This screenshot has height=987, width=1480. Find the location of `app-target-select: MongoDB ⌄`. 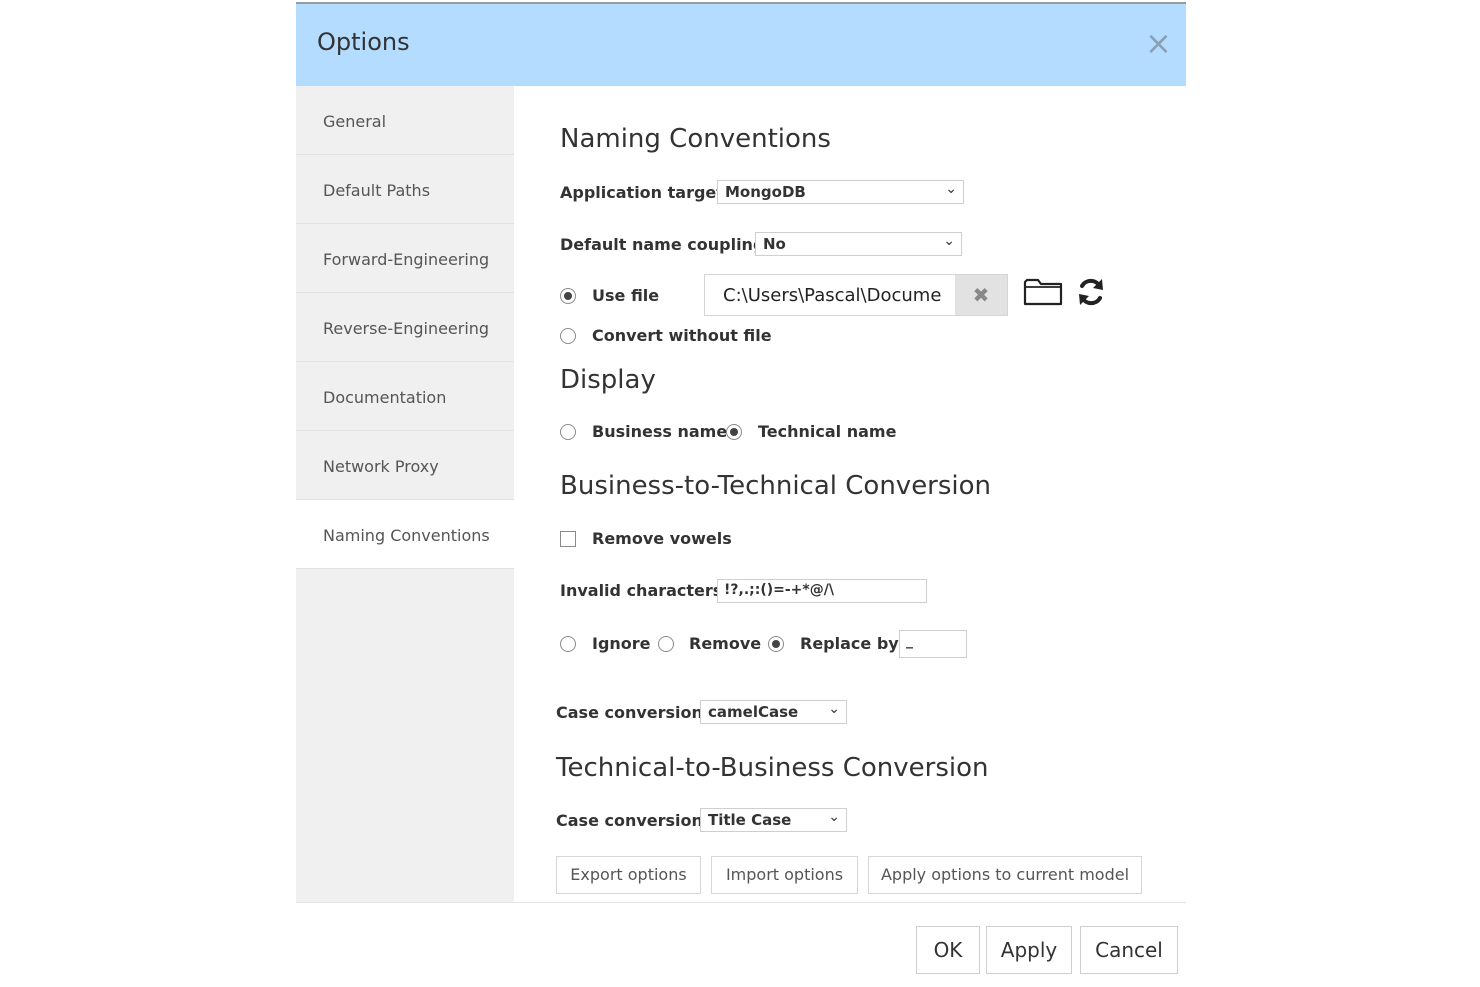

app-target-select: MongoDB ⌄ is located at coordinates (840, 192).